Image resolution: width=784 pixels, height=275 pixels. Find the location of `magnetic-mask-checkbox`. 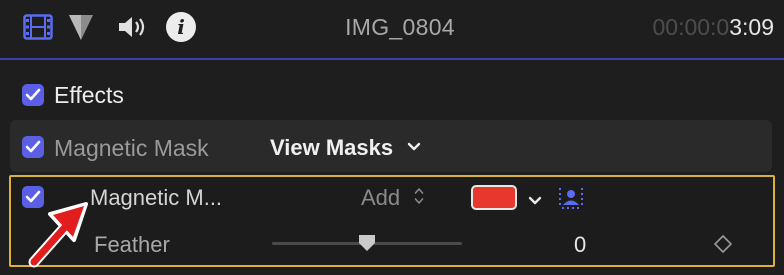

magnetic-mask-checkbox is located at coordinates (33, 147).